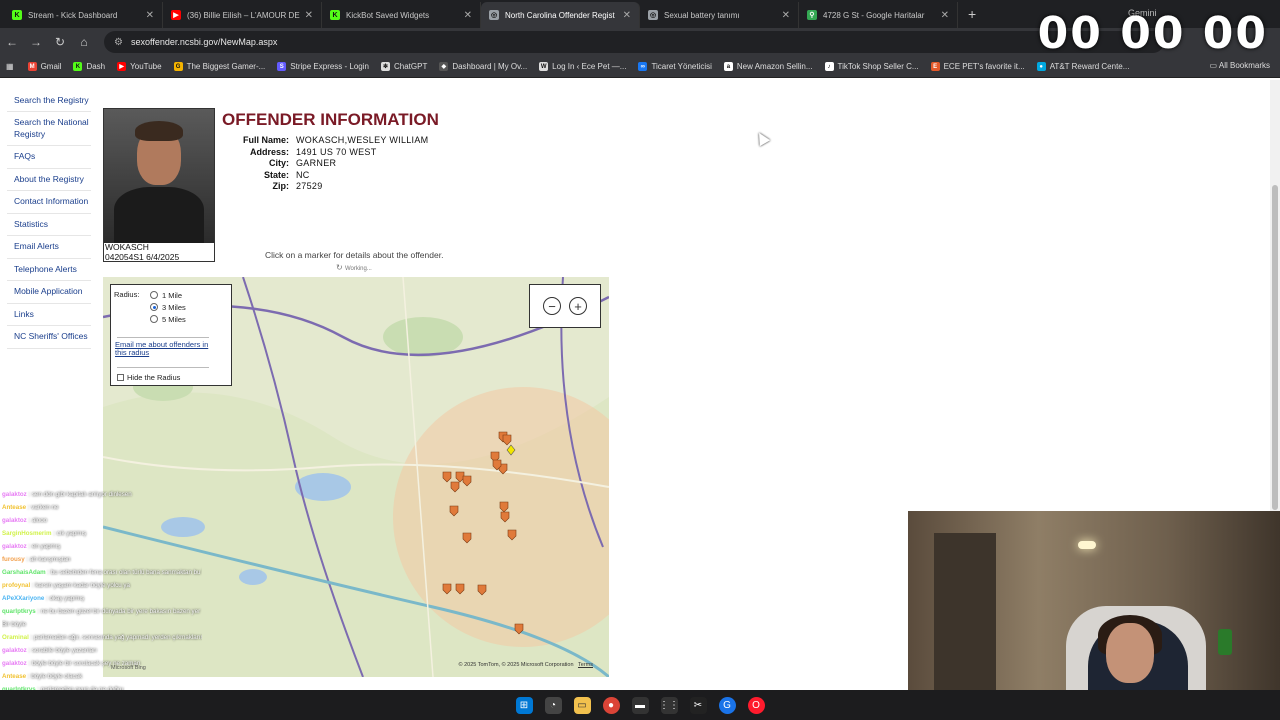  Describe the element at coordinates (154, 307) in the screenshot. I see `radio-button-selected` at that location.